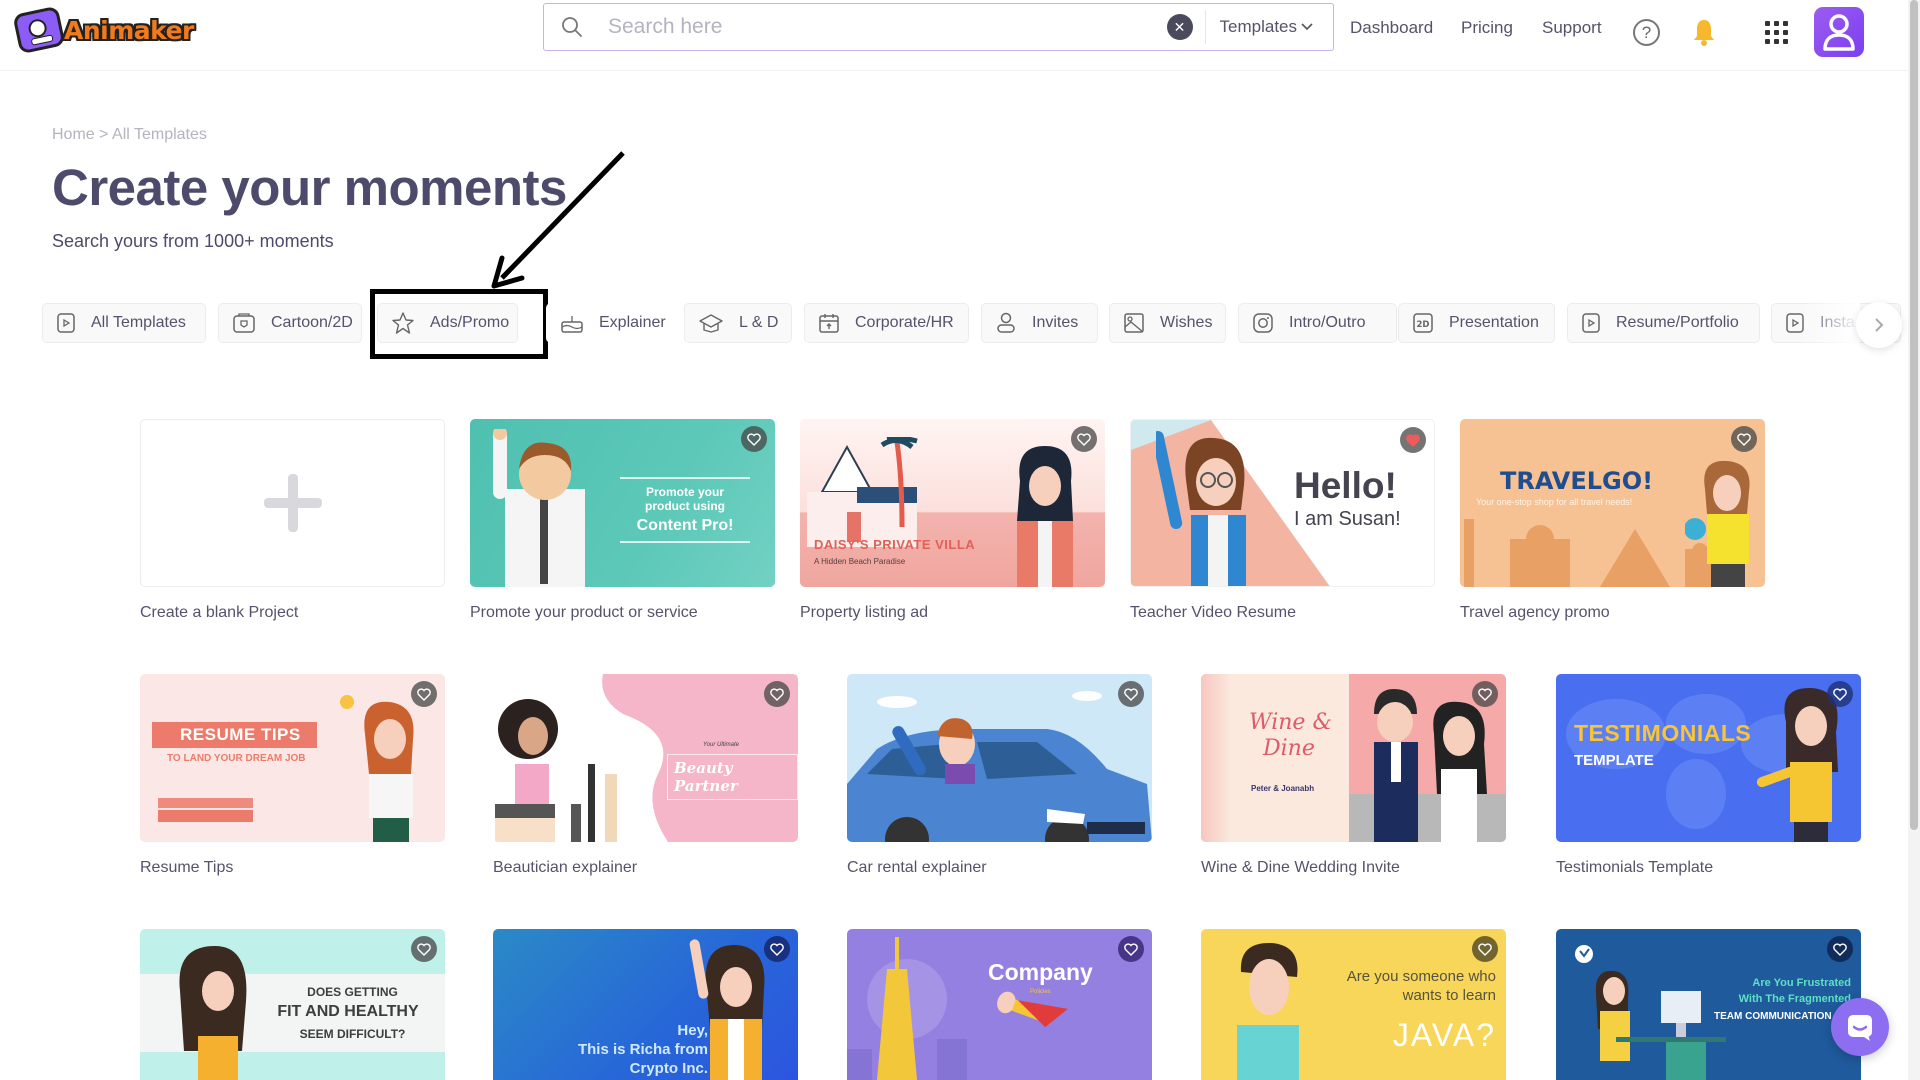 Image resolution: width=1920 pixels, height=1080 pixels. What do you see at coordinates (1487, 28) in the screenshot?
I see `nav-pricing: Pricing` at bounding box center [1487, 28].